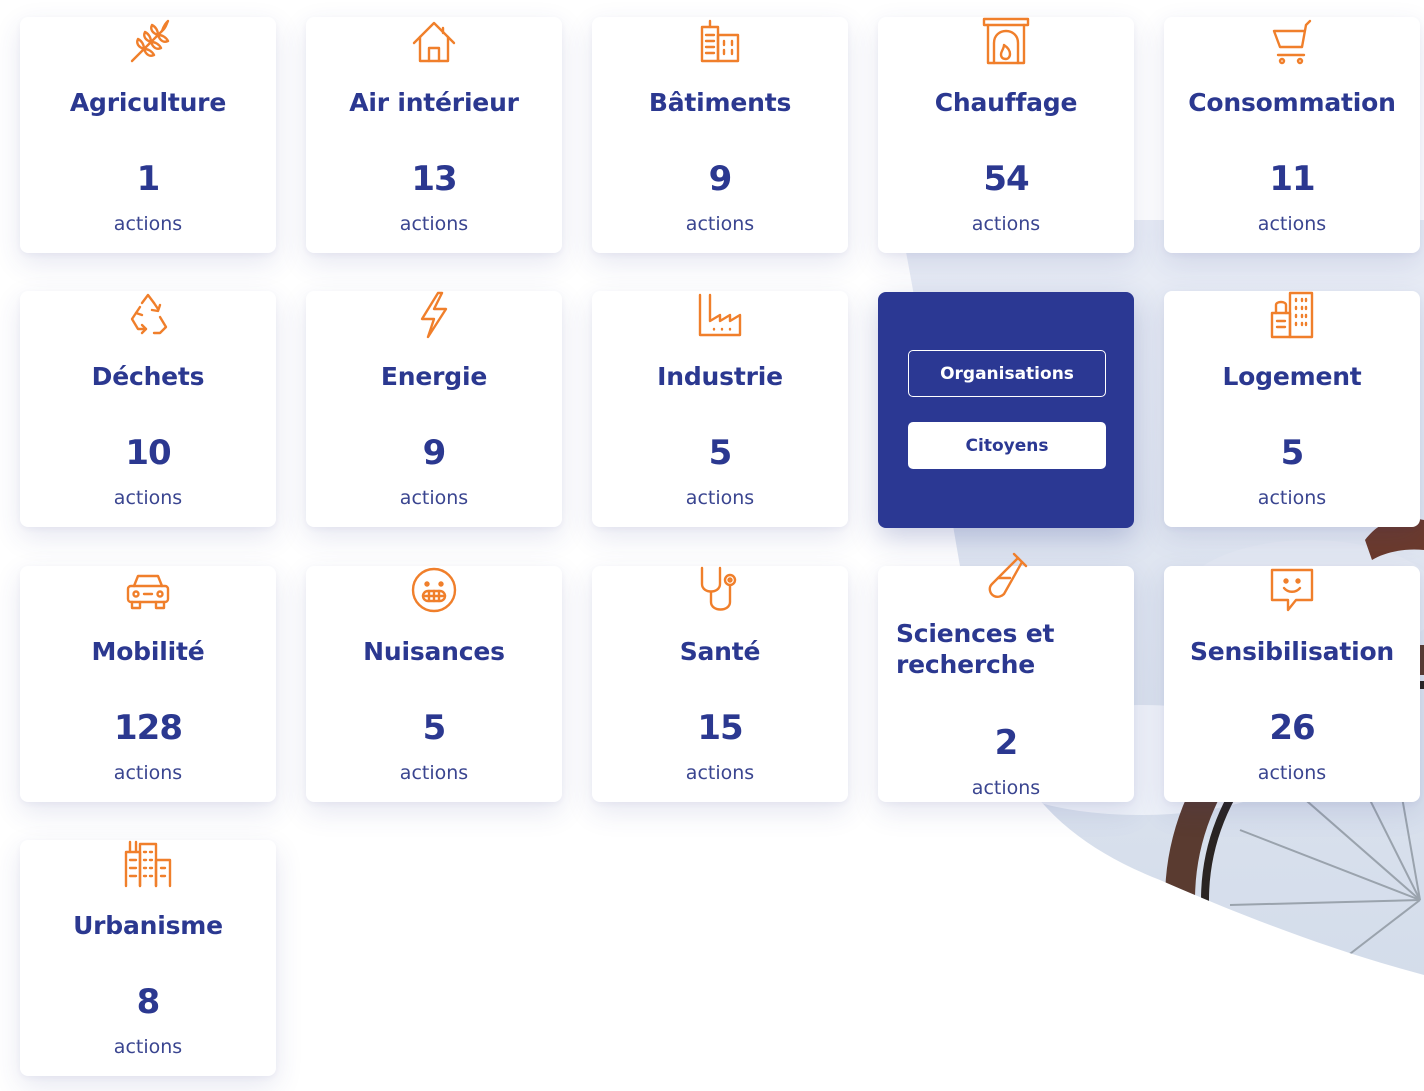  I want to click on category-title: Industrie, so click(720, 376).